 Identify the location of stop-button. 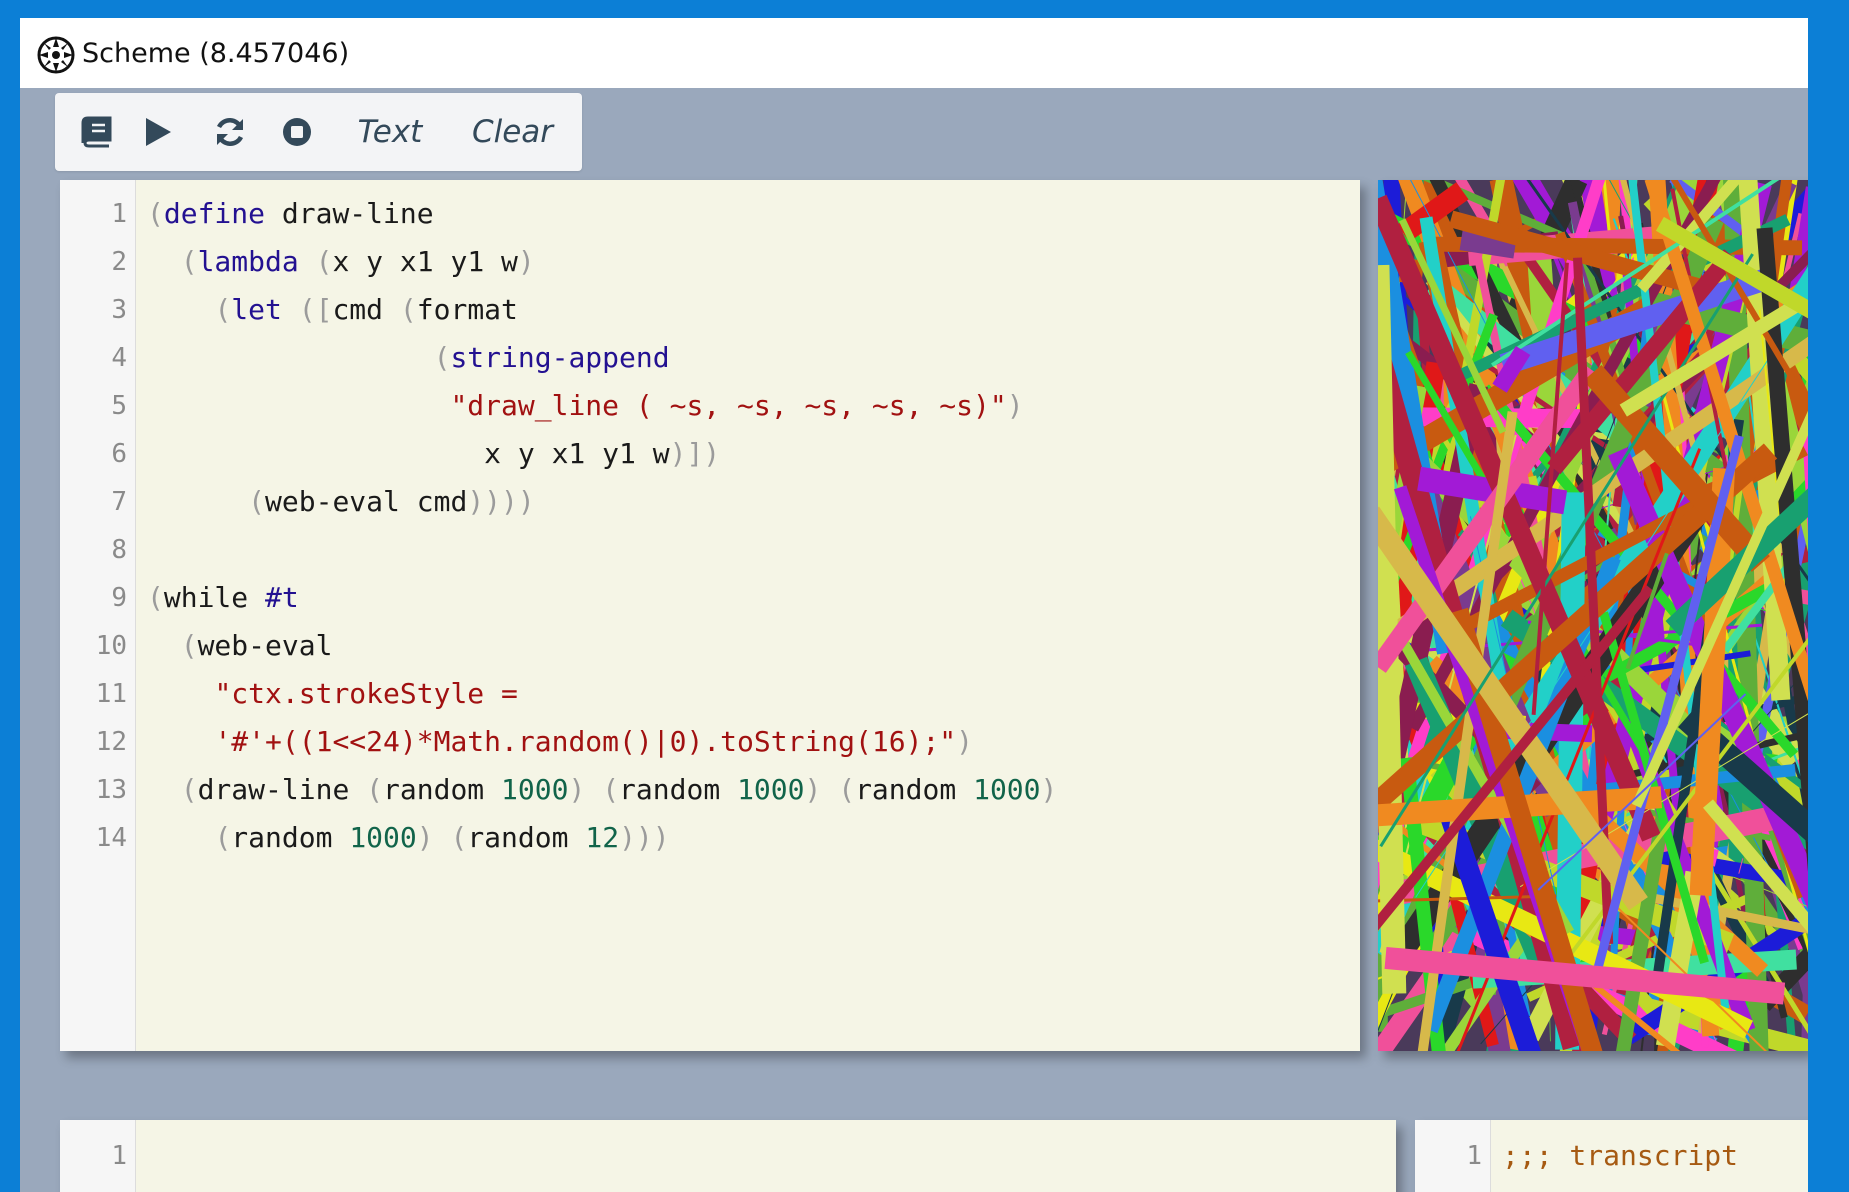
(297, 132).